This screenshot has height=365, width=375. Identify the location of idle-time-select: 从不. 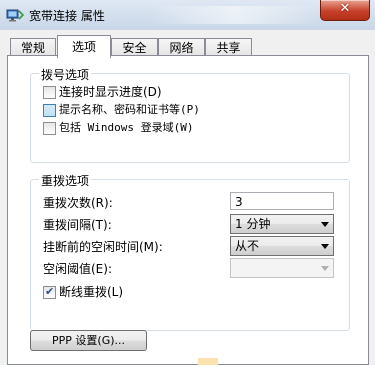
(282, 246).